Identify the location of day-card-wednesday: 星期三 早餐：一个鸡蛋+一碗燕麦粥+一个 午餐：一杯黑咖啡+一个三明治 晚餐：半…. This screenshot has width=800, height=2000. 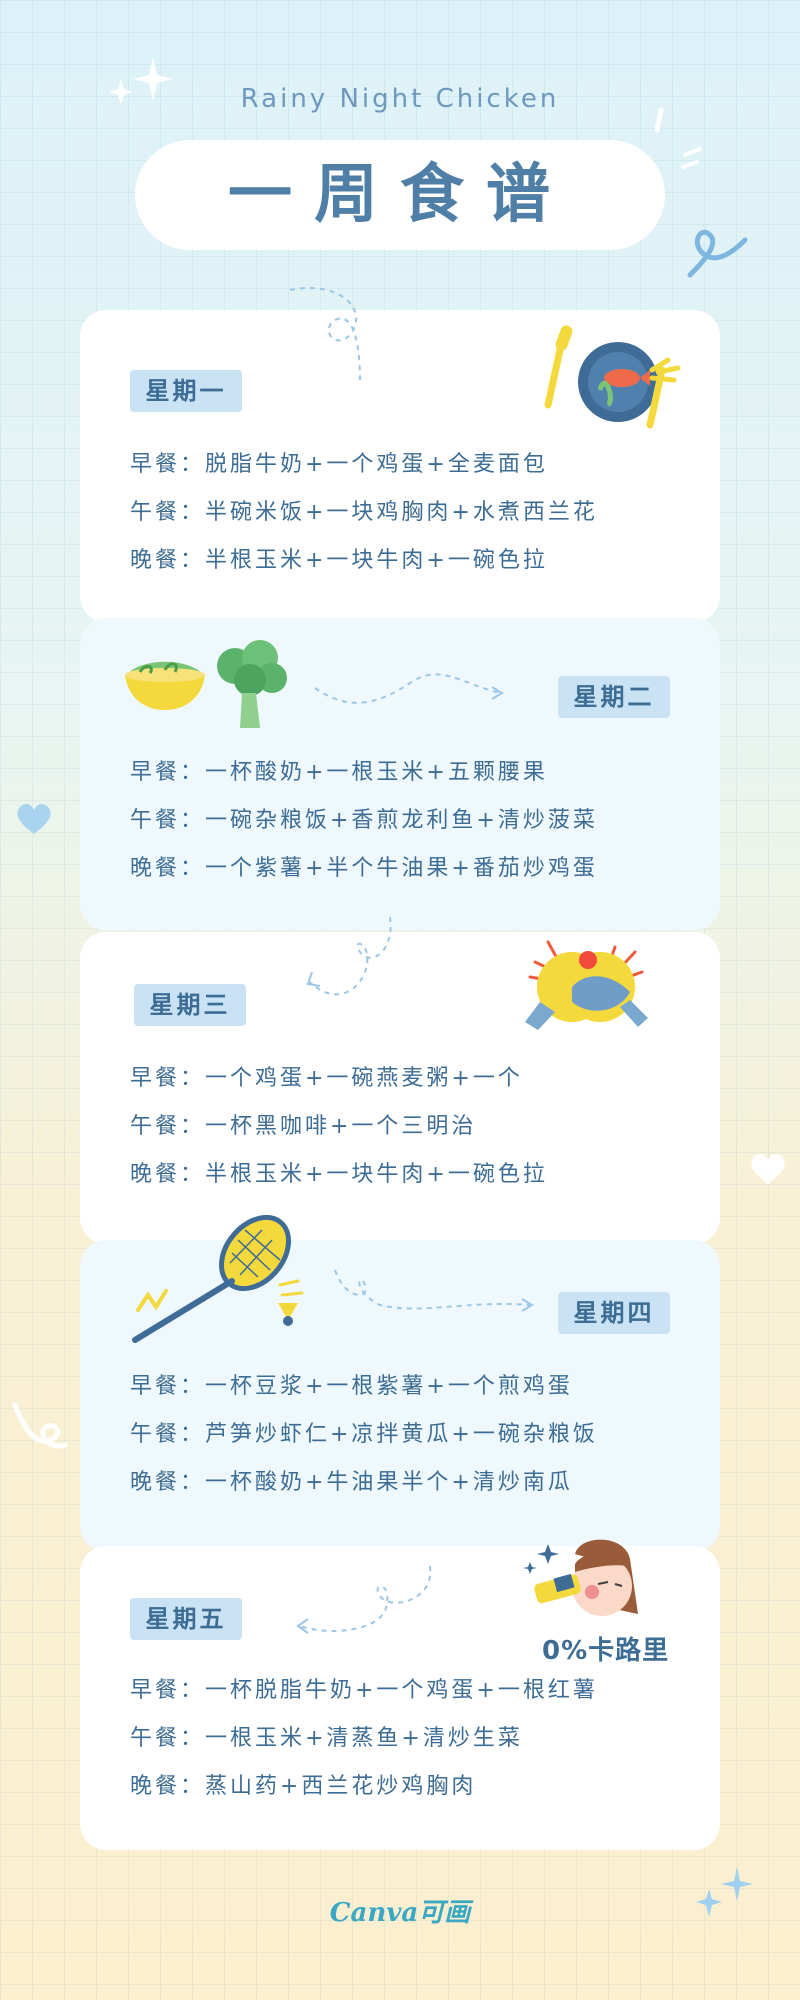
(400, 1080).